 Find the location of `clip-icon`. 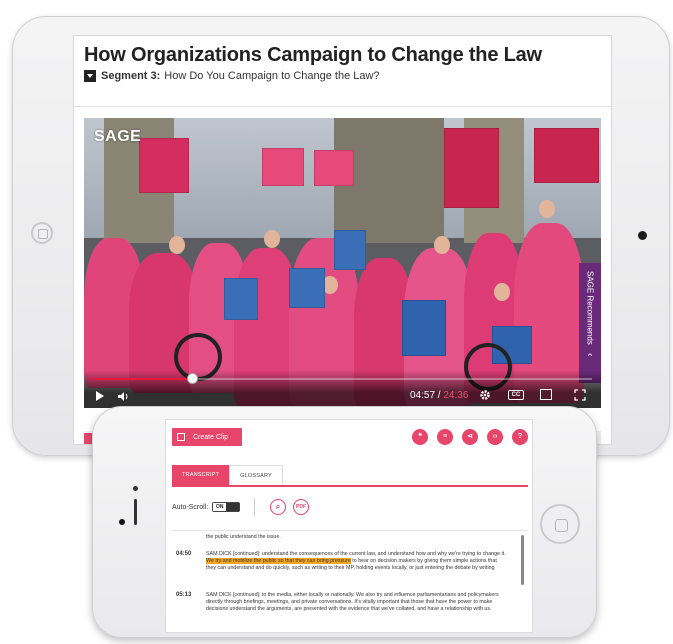

clip-icon is located at coordinates (181, 437).